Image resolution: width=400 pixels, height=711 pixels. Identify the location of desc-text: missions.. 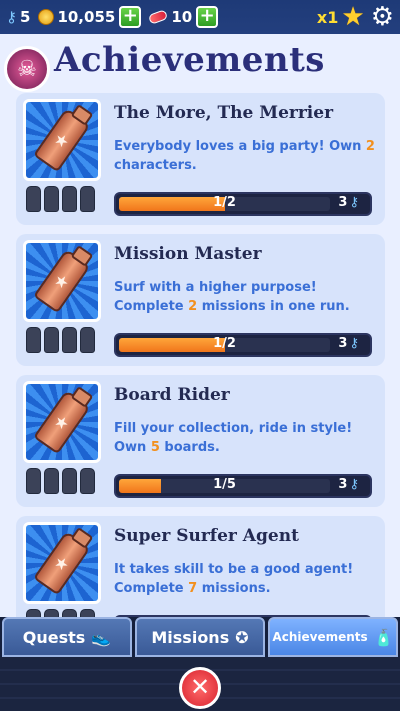
(234, 588).